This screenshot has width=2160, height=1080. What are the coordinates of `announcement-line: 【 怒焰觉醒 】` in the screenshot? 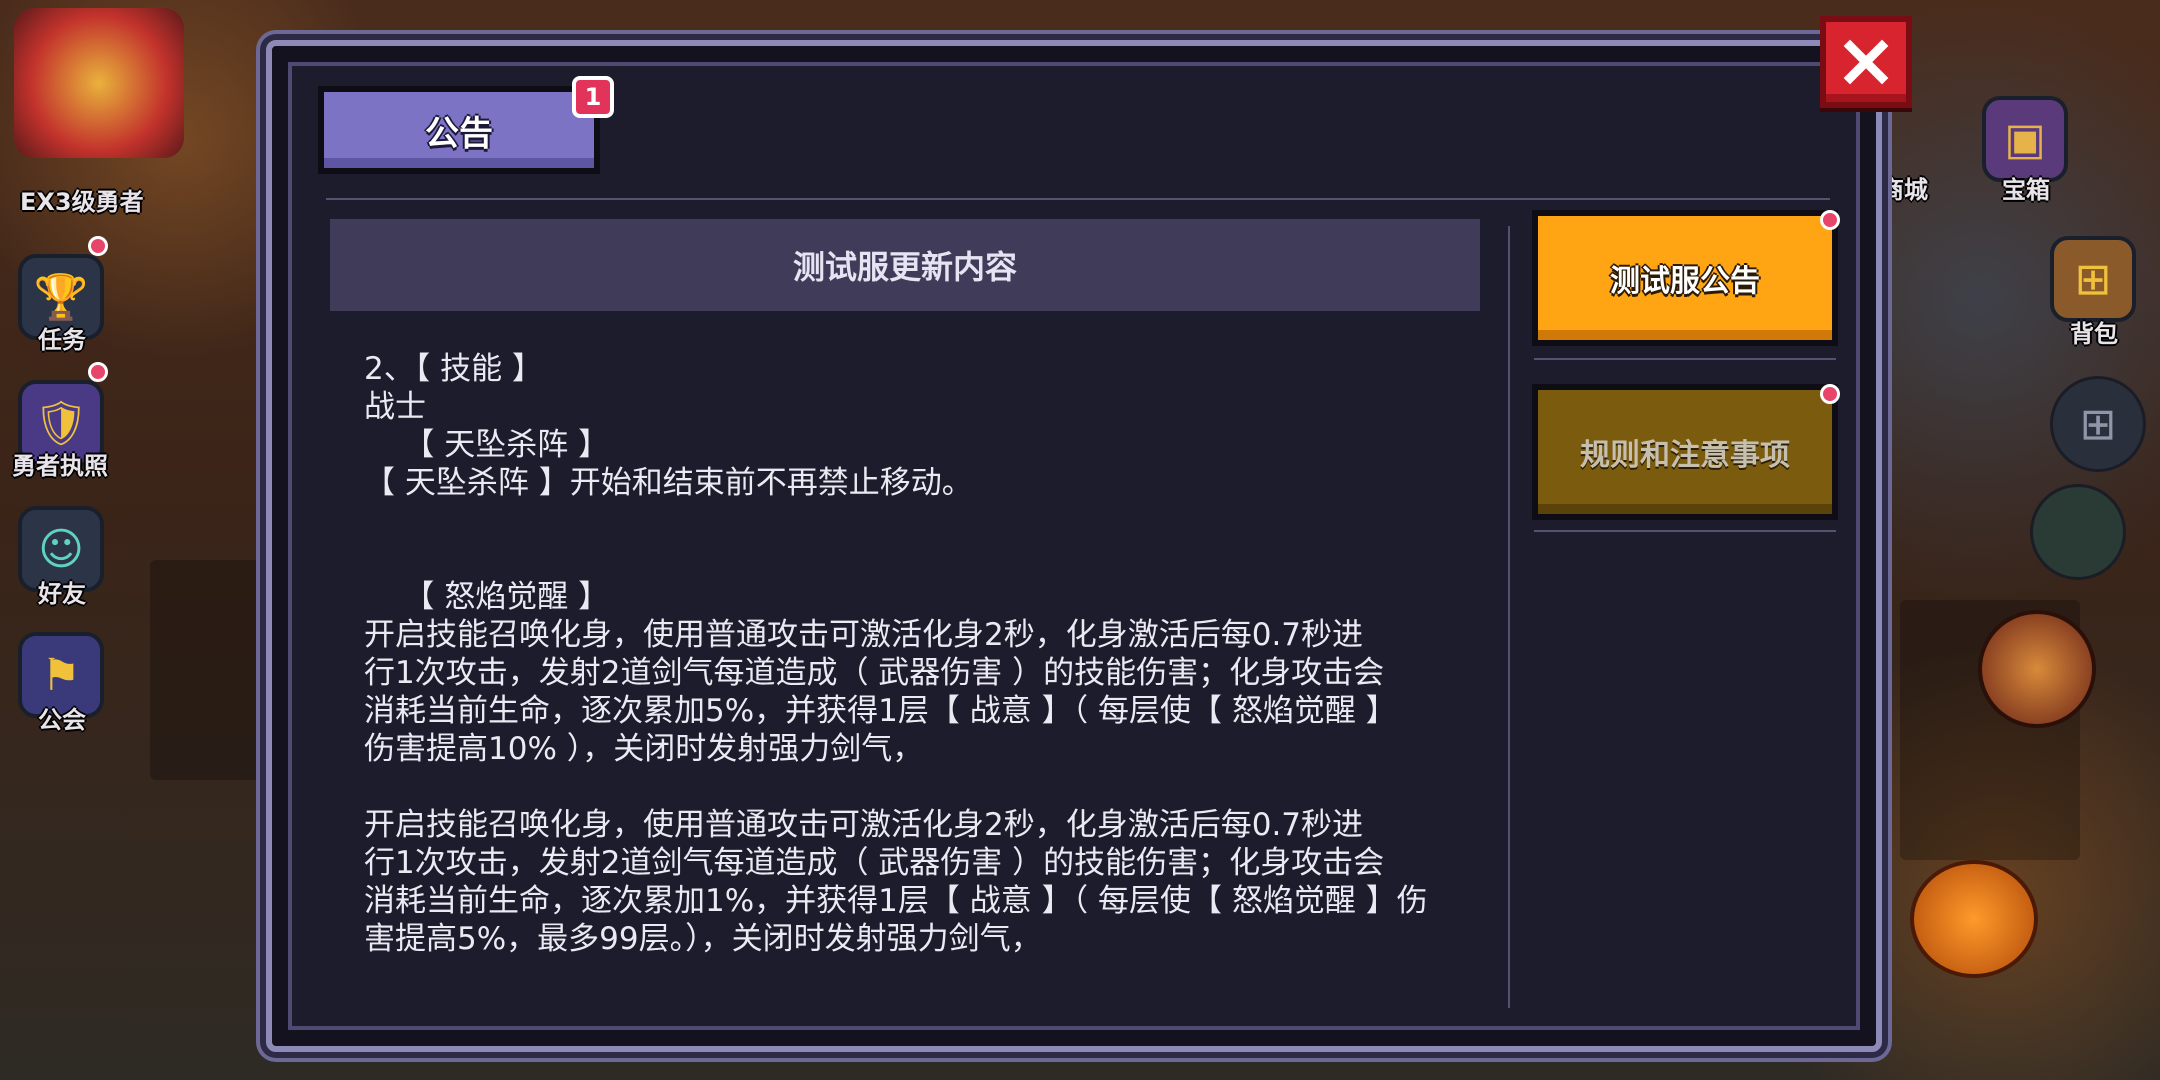 It's located at (487, 597).